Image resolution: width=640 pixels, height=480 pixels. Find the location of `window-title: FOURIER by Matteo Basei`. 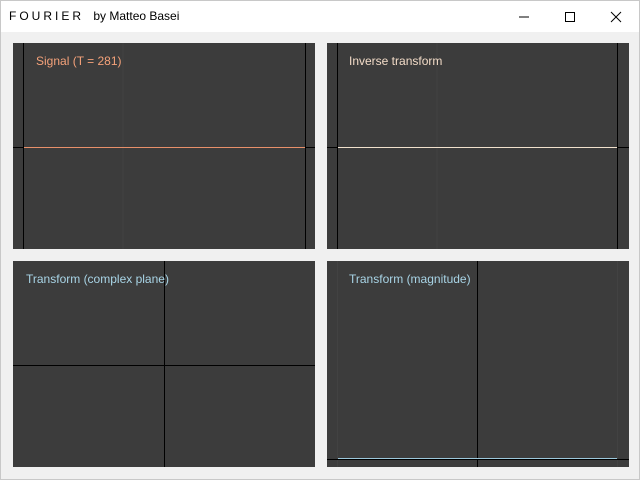

window-title: FOURIER by Matteo Basei is located at coordinates (94, 16).